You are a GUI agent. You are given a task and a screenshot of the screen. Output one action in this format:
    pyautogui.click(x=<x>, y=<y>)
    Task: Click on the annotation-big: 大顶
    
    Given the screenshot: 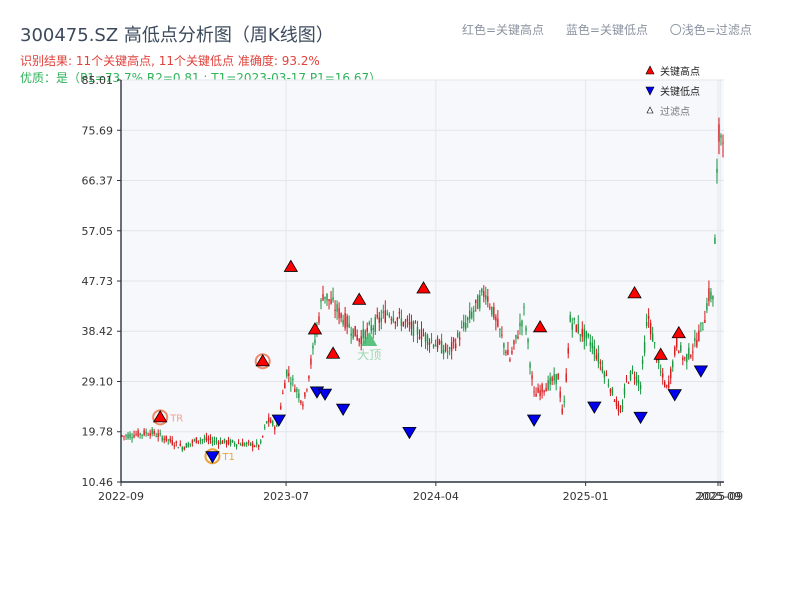 What is the action you would take?
    pyautogui.click(x=369, y=355)
    